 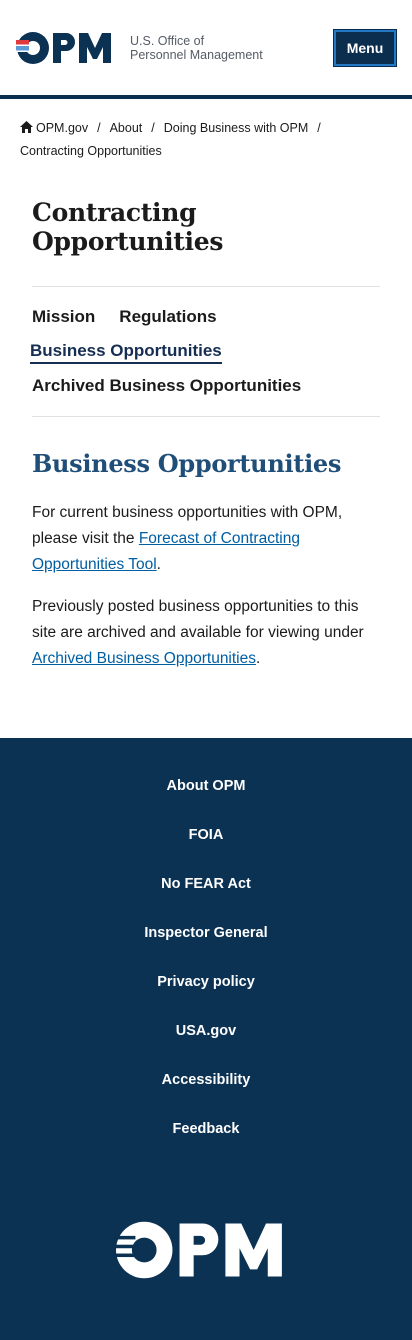 What do you see at coordinates (206, 800) in the screenshot?
I see `footer-link-about-opm: About OPM` at bounding box center [206, 800].